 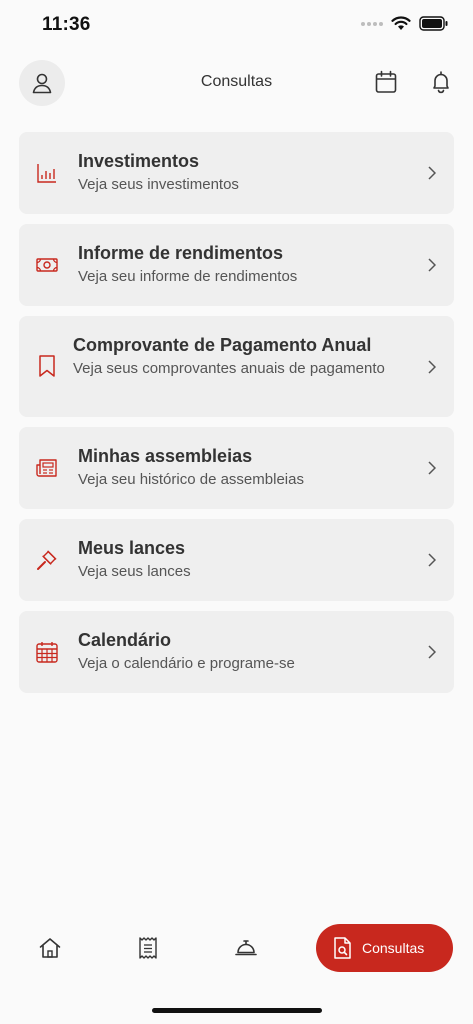 I want to click on status-indicators, so click(x=405, y=23).